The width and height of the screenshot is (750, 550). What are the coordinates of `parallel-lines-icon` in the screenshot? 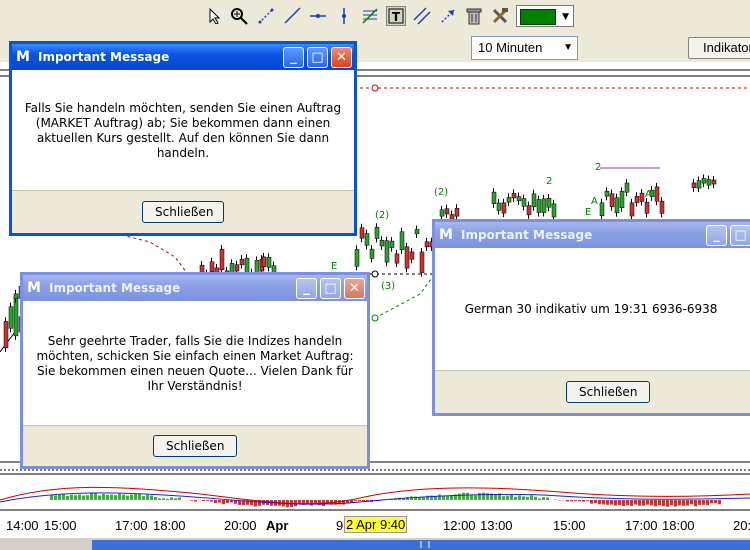 It's located at (422, 16).